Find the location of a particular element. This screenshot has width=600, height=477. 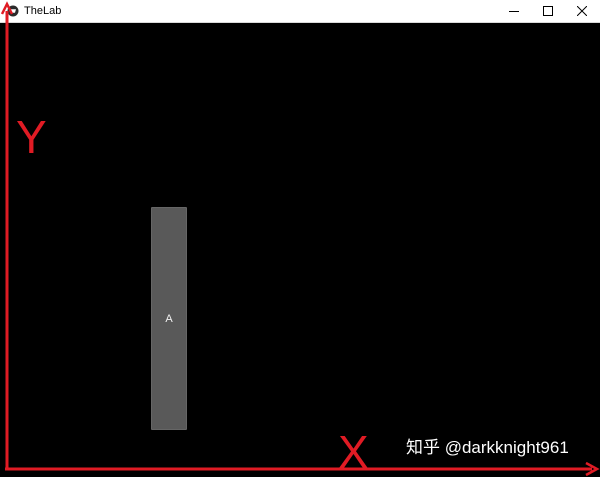

close-icon is located at coordinates (582, 11).